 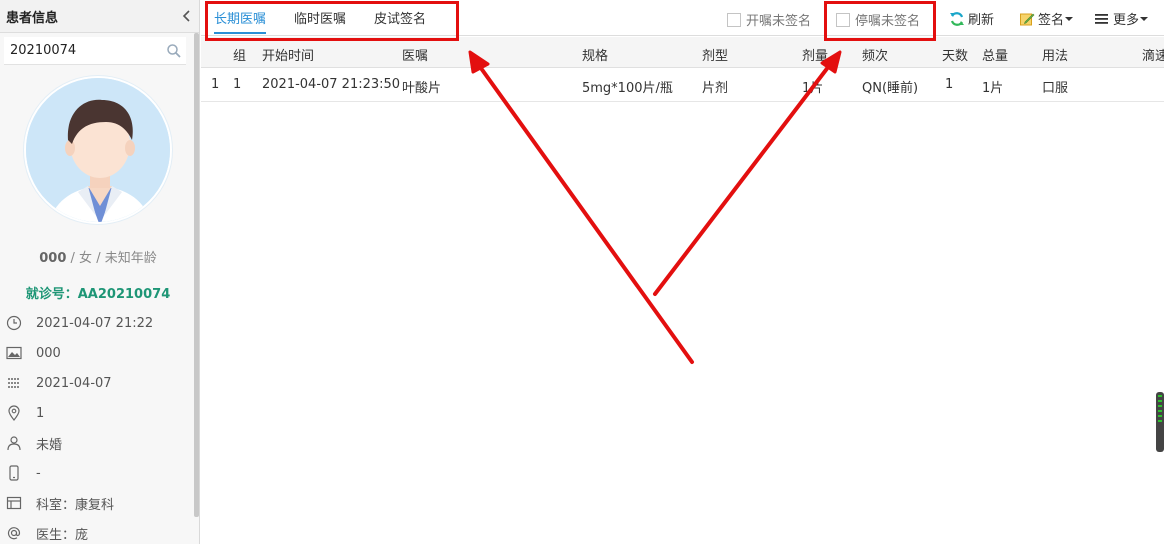 What do you see at coordinates (888, 21) in the screenshot?
I see `checkbox-label: 停嘱未签名` at bounding box center [888, 21].